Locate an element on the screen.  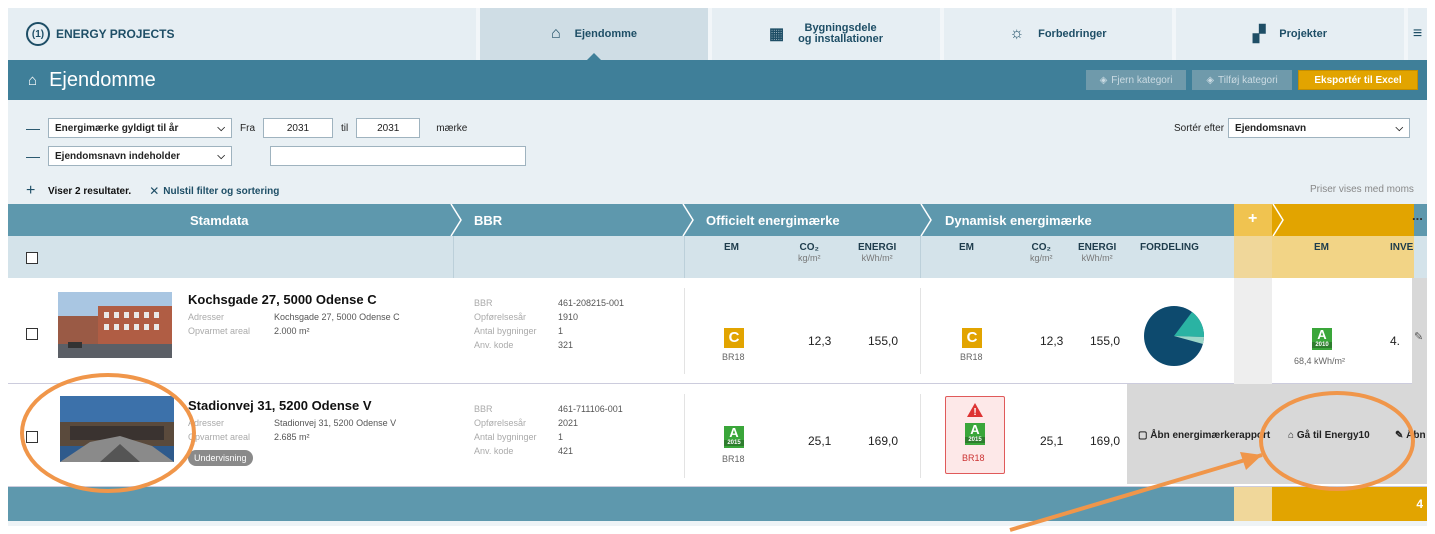
annotation-arrowhead is located at coordinates (1251, 461).